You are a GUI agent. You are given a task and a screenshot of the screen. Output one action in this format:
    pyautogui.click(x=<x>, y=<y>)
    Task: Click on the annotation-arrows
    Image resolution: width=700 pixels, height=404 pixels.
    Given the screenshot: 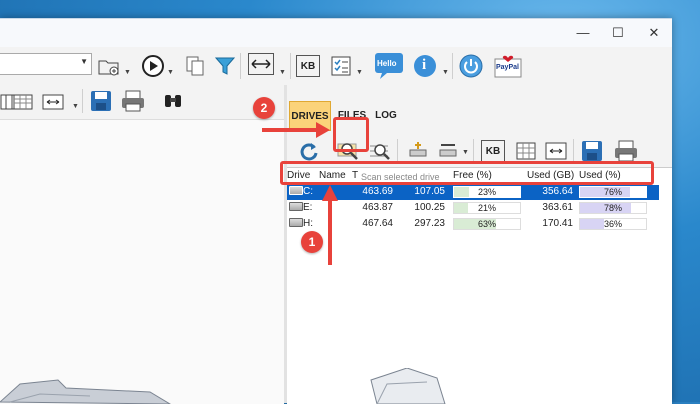 What is the action you would take?
    pyautogui.click(x=300, y=193)
    